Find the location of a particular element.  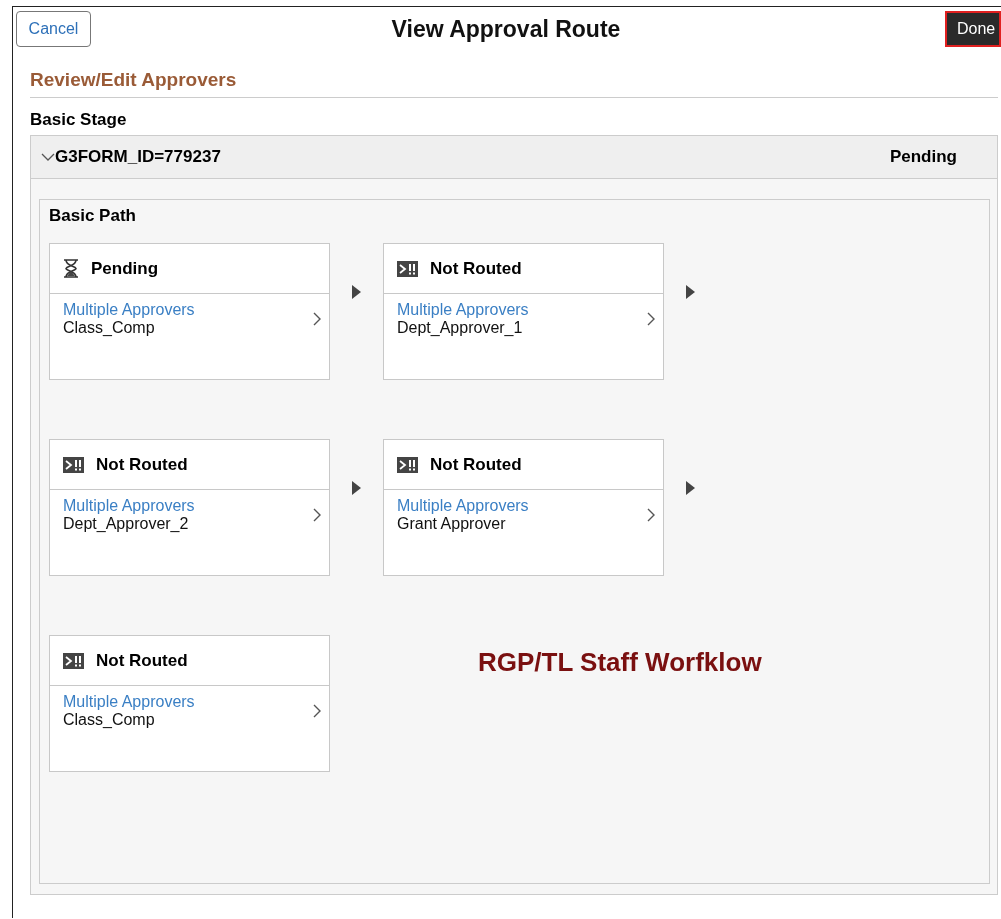

step-card: Not Routed Multiple Approvers Class_Comp is located at coordinates (189, 703).